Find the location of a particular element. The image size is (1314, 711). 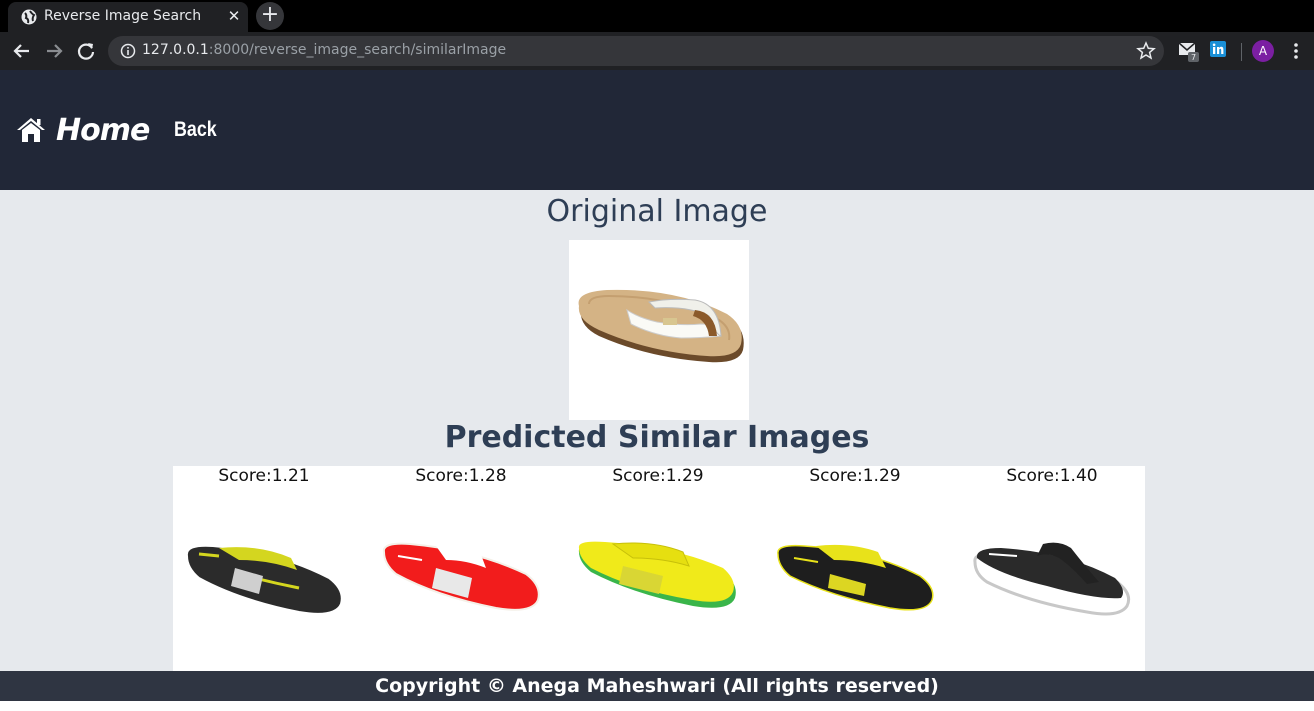

home-link: Home is located at coordinates (83, 130).